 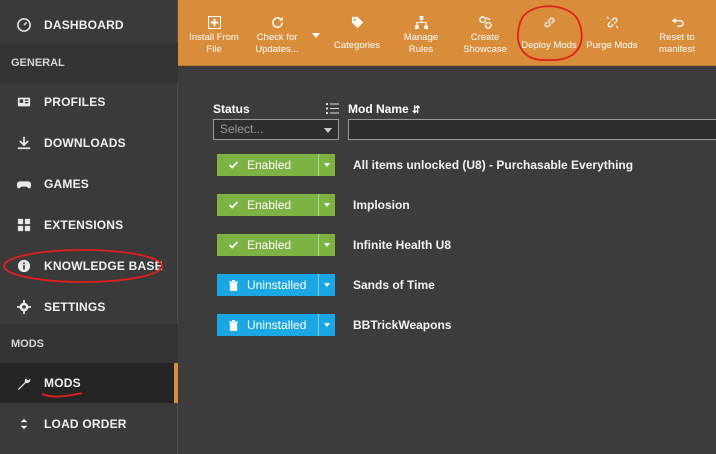 I want to click on info-icon, so click(x=24, y=266).